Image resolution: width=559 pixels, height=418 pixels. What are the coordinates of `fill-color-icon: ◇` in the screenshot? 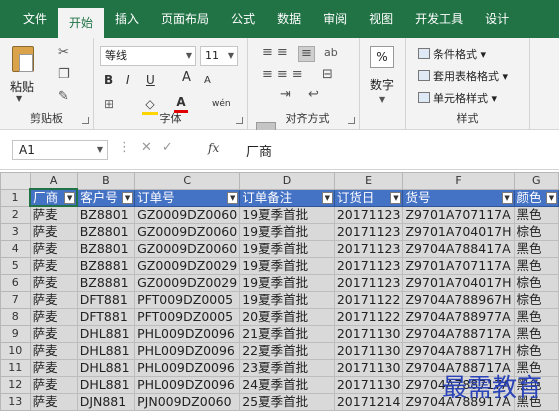 It's located at (150, 105).